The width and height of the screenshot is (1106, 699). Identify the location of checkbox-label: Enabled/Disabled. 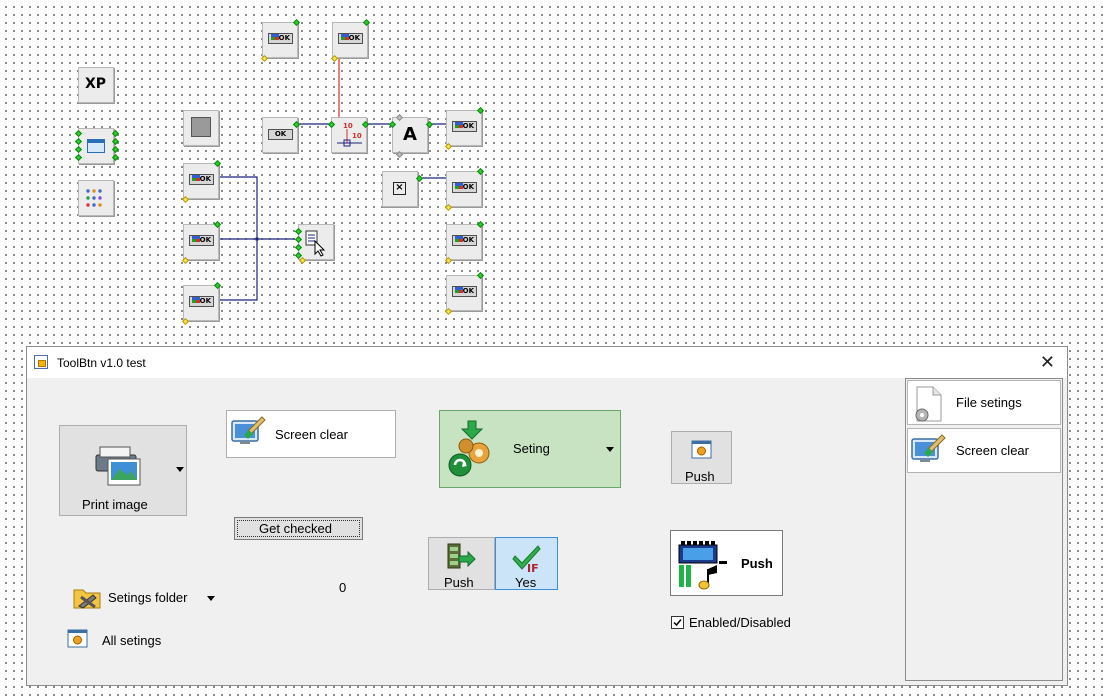
(740, 622).